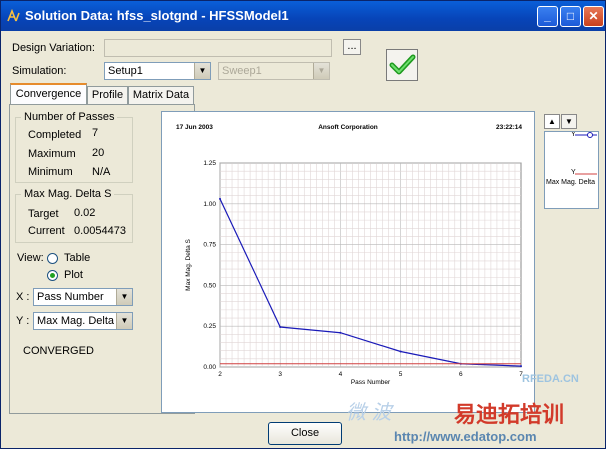 This screenshot has width=606, height=449. What do you see at coordinates (58, 351) in the screenshot?
I see `convergence-status: CONVERGED` at bounding box center [58, 351].